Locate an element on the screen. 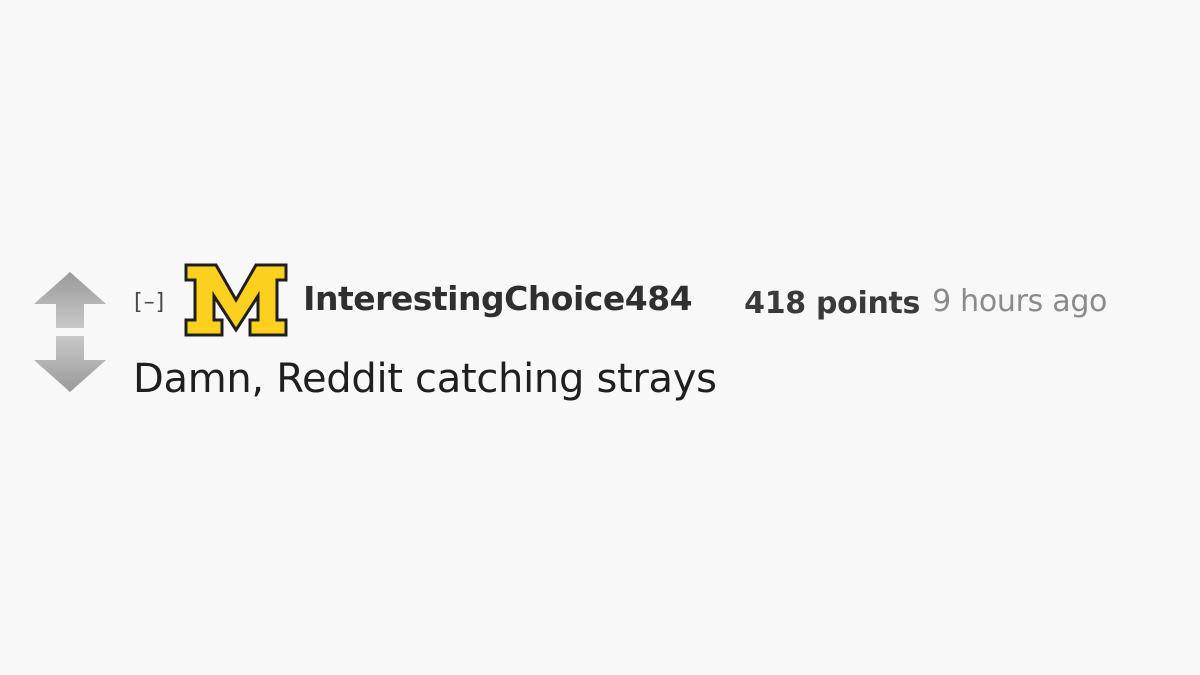 Image resolution: width=1200 pixels, height=675 pixels. comment-timestamp: 9 hours ago is located at coordinates (1019, 301).